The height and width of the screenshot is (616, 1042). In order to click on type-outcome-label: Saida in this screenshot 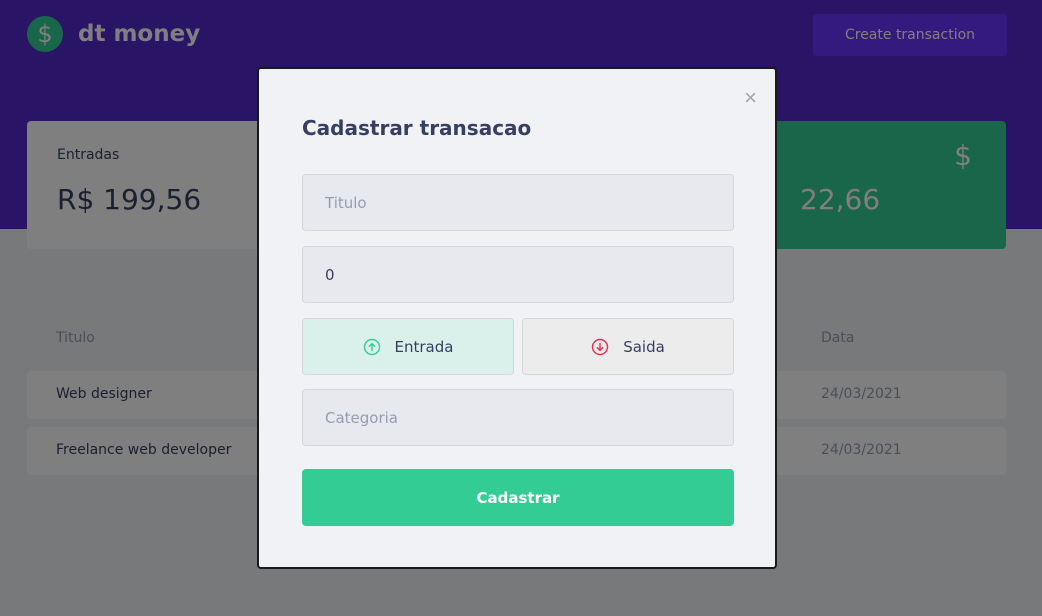, I will do `click(644, 346)`.